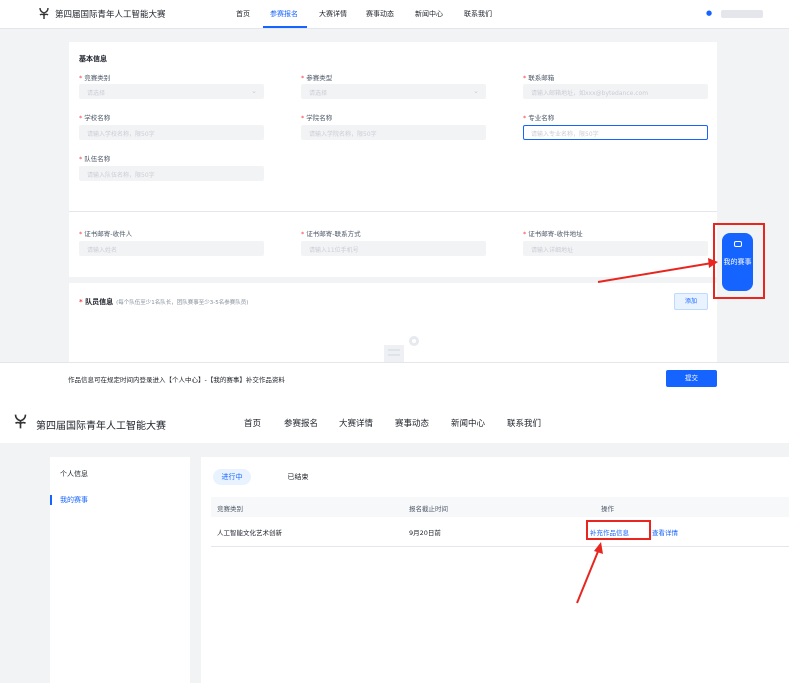 The width and height of the screenshot is (789, 683). What do you see at coordinates (317, 78) in the screenshot?
I see `field-label-type: * 参赛类型` at bounding box center [317, 78].